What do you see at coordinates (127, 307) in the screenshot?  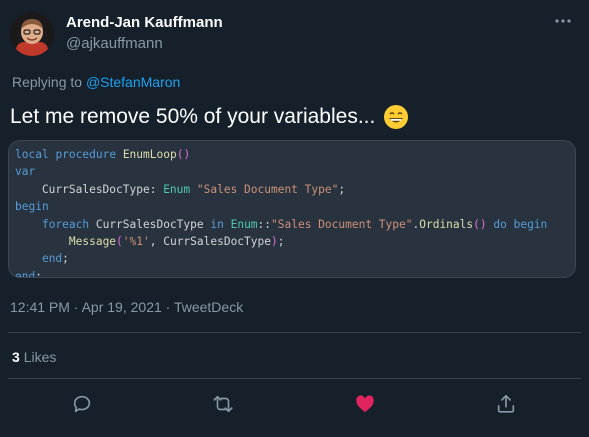 I see `tweet-meta: 12:41 PM · Apr 19, 2021 · TweetDeck` at bounding box center [127, 307].